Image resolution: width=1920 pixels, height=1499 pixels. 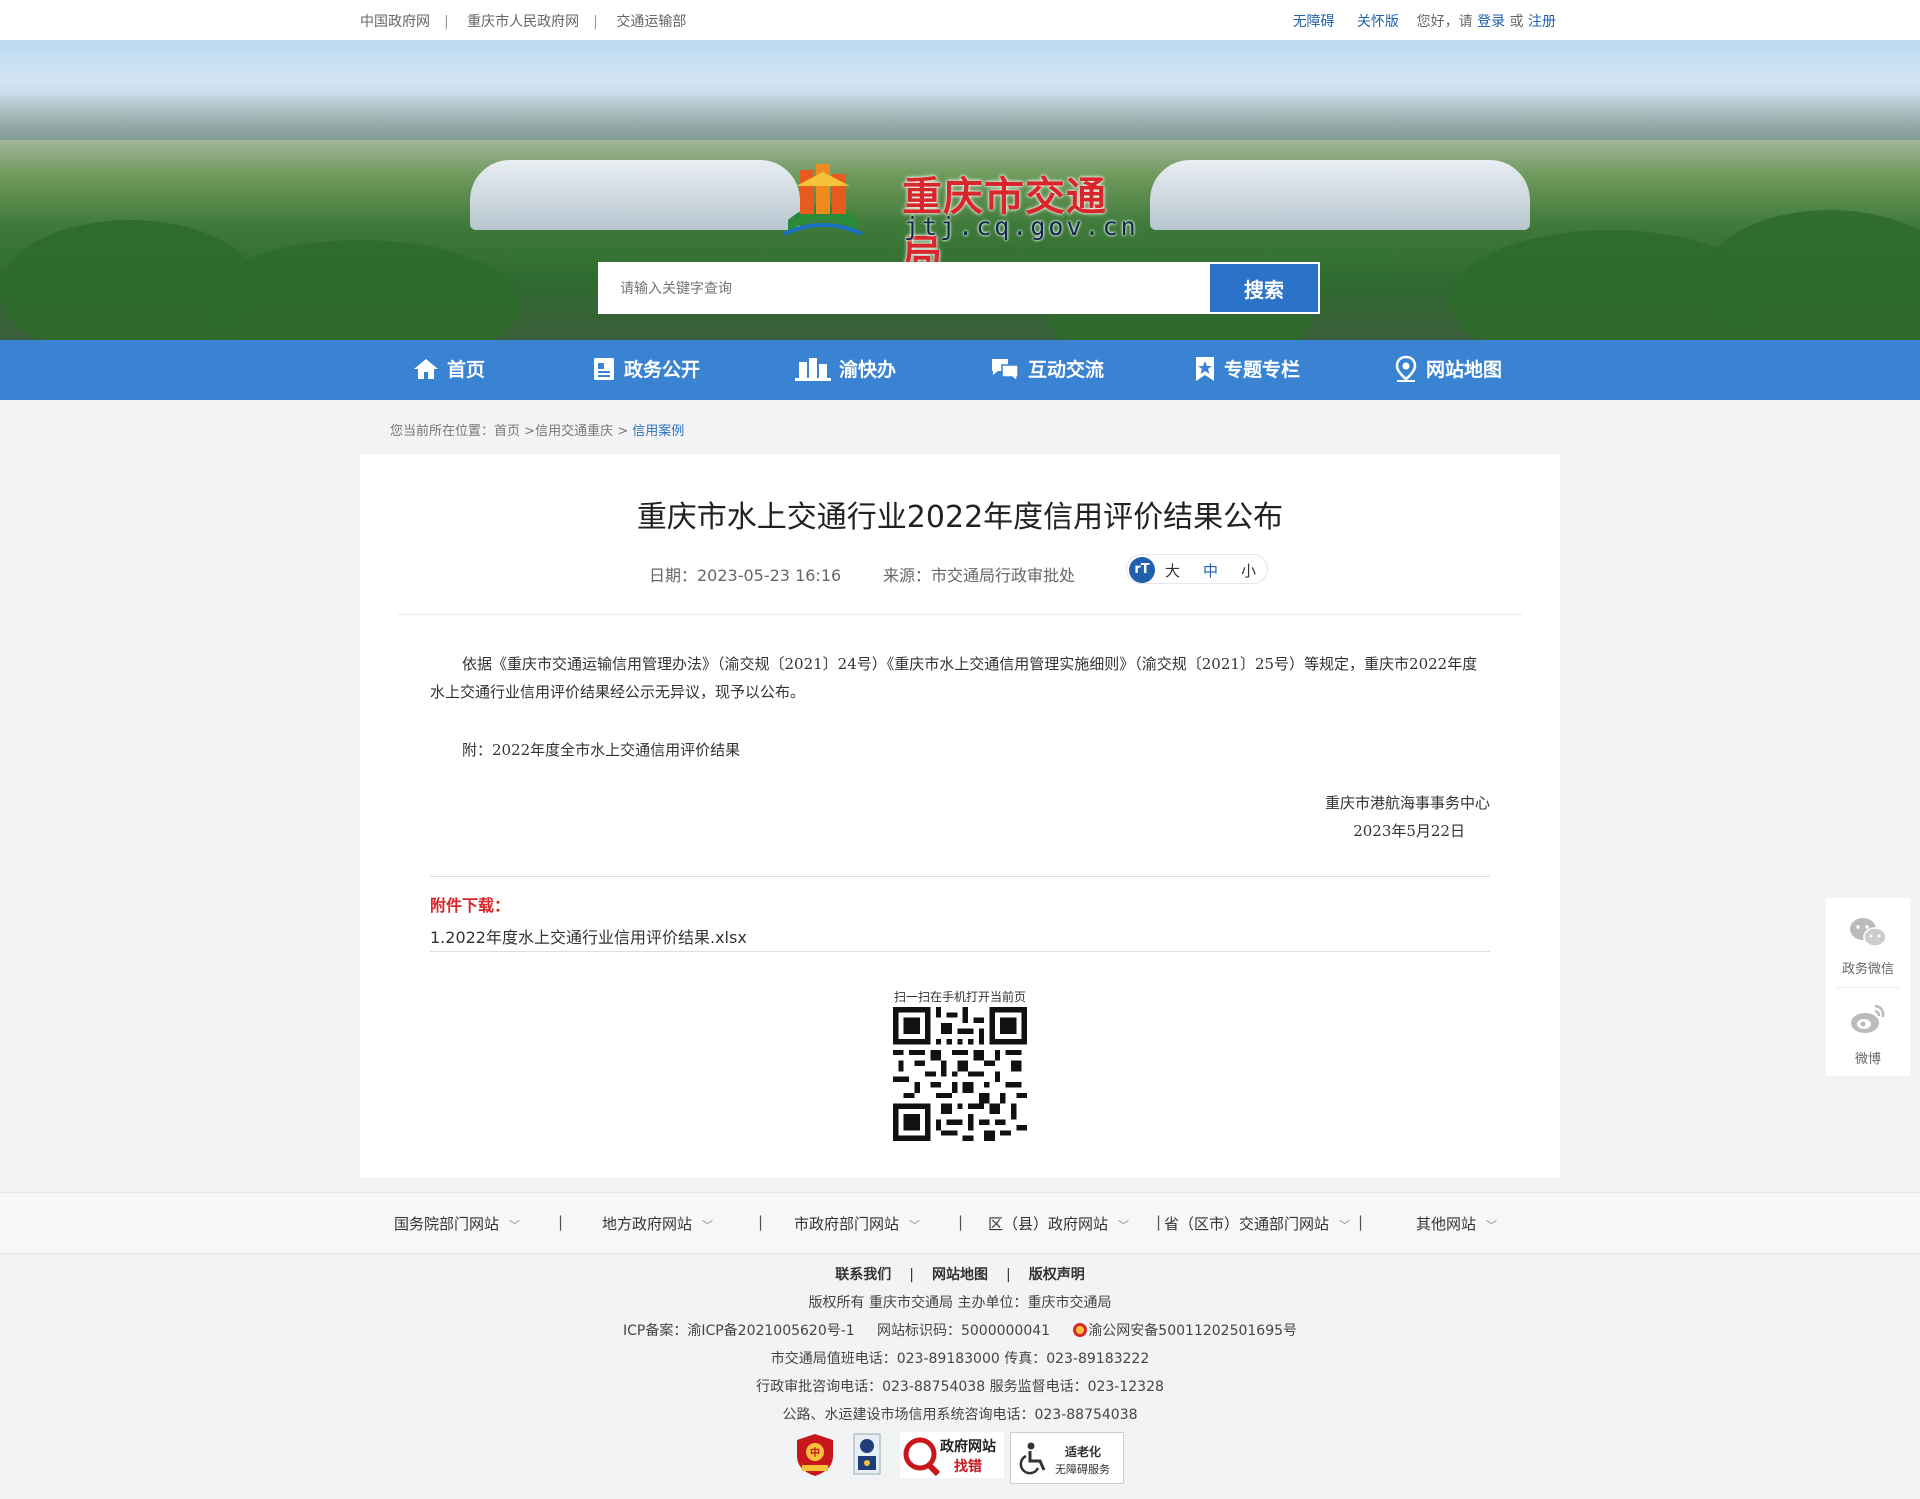 I want to click on greeting-text: 您好，请, so click(x=1444, y=22).